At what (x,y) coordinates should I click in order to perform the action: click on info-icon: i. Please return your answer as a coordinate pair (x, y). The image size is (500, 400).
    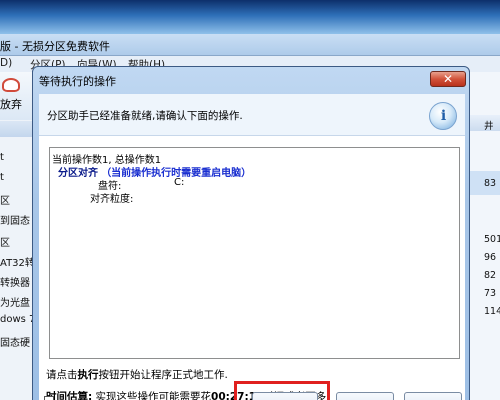
    Looking at the image, I should click on (443, 116).